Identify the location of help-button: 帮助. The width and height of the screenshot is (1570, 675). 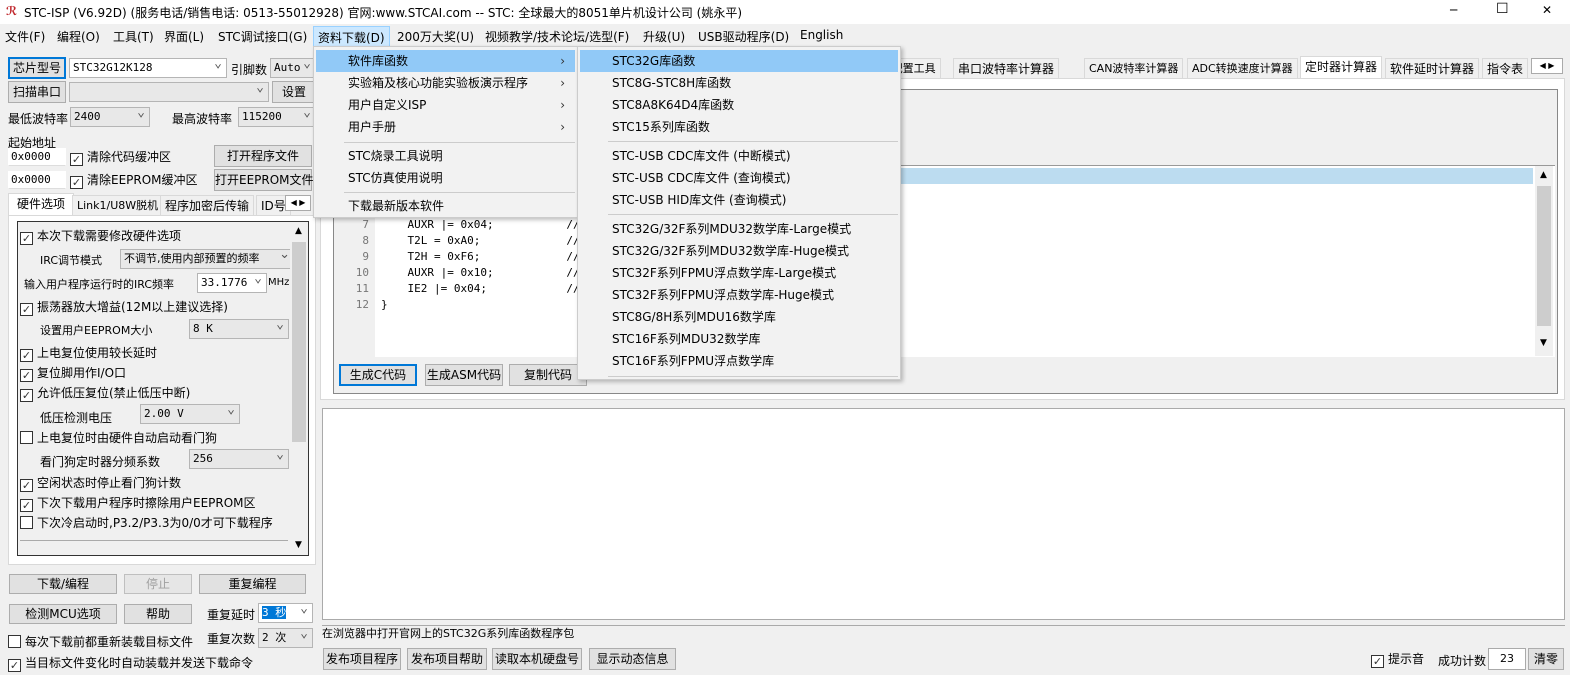
(158, 614).